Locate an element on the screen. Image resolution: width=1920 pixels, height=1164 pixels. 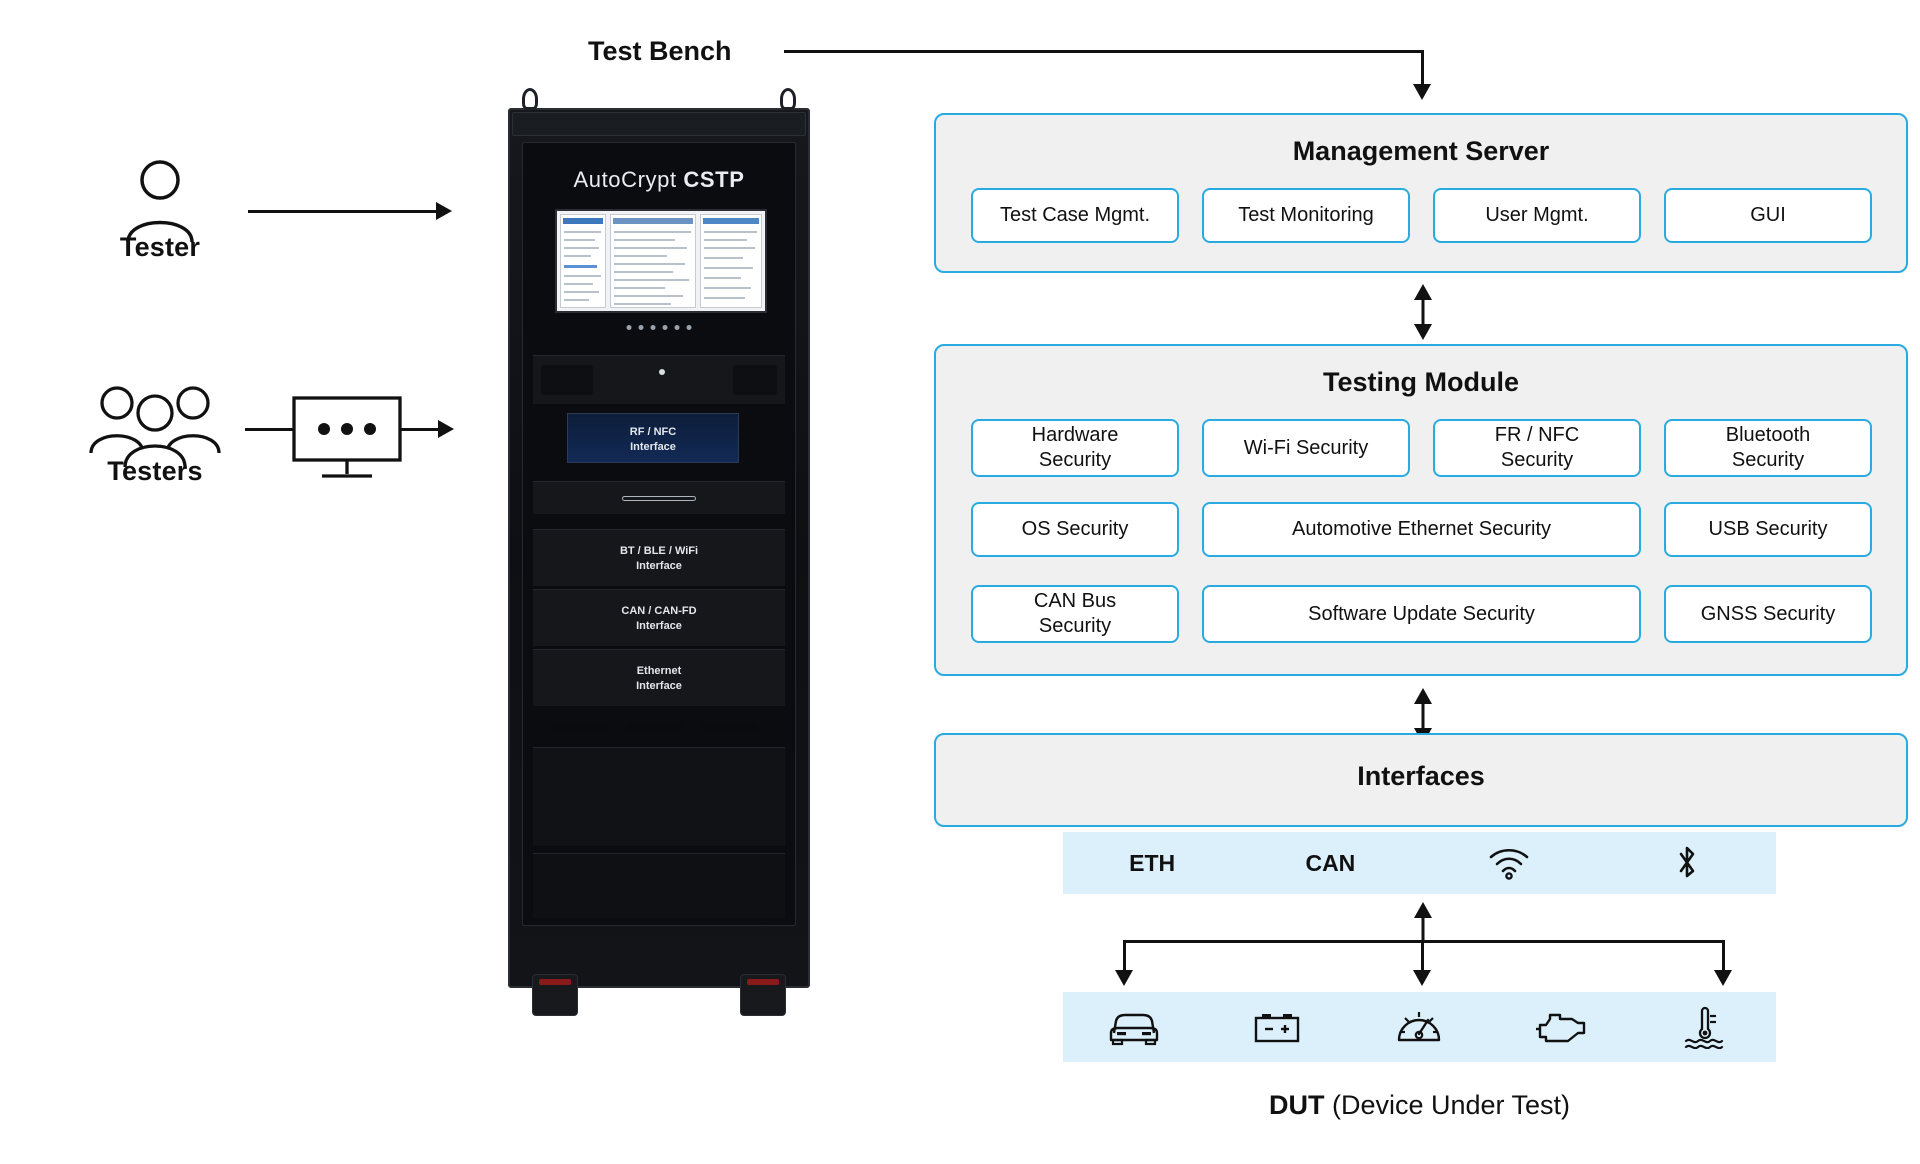
eth-line2: Interface is located at coordinates (659, 685).